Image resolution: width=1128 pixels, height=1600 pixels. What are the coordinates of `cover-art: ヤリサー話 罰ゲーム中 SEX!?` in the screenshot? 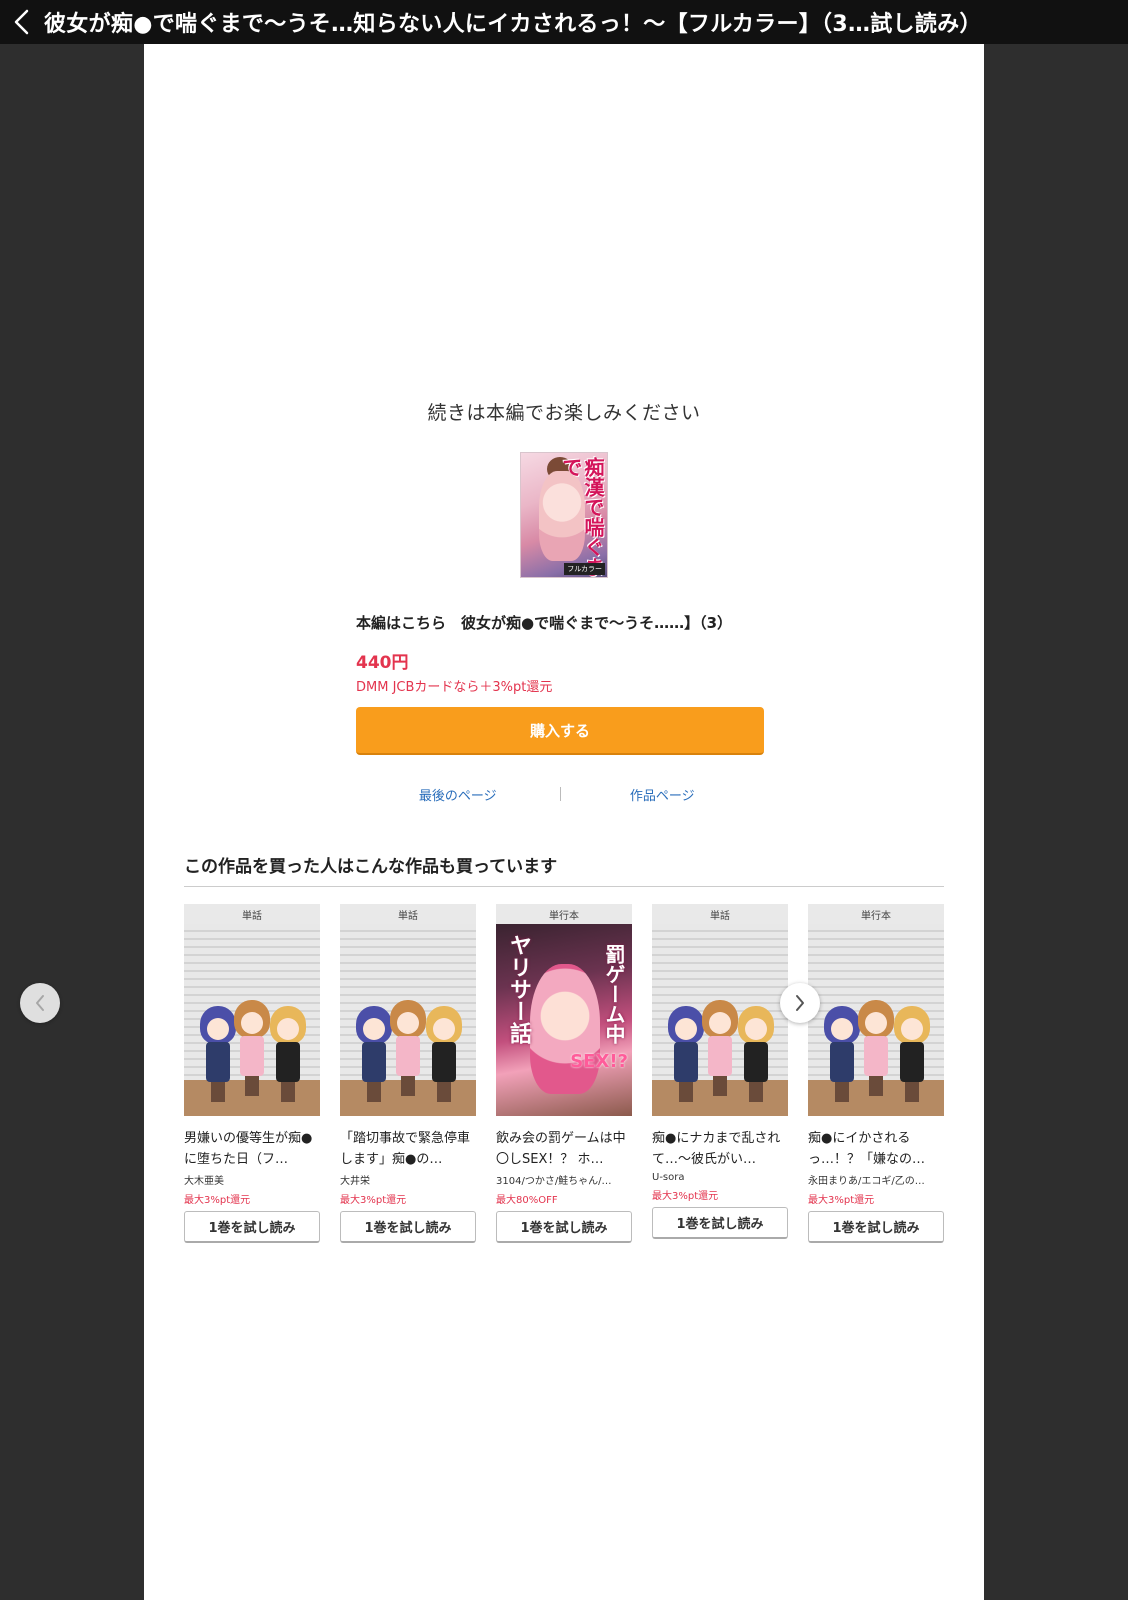 It's located at (564, 1020).